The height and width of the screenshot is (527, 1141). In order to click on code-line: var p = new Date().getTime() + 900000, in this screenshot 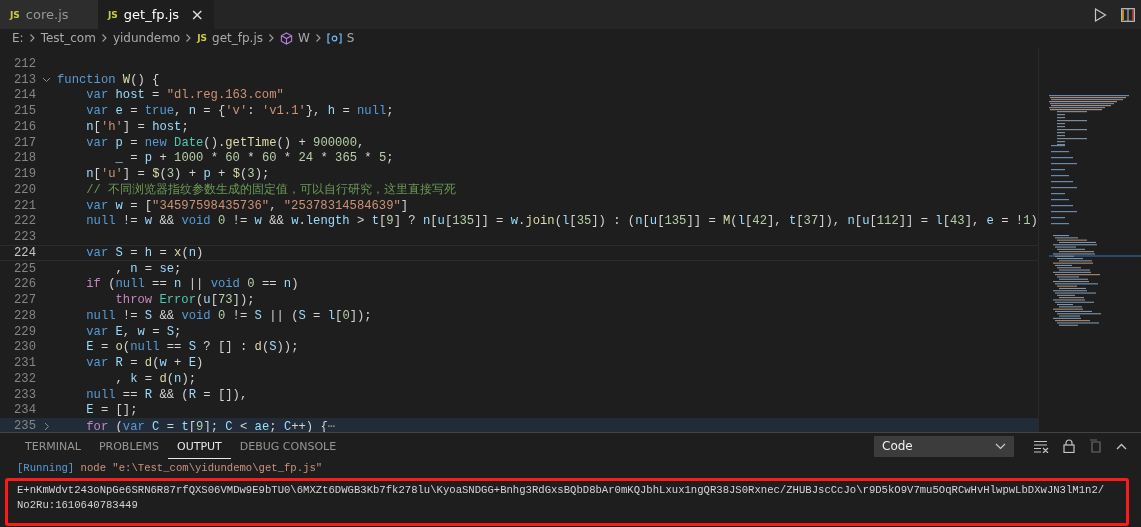, I will do `click(225, 142)`.